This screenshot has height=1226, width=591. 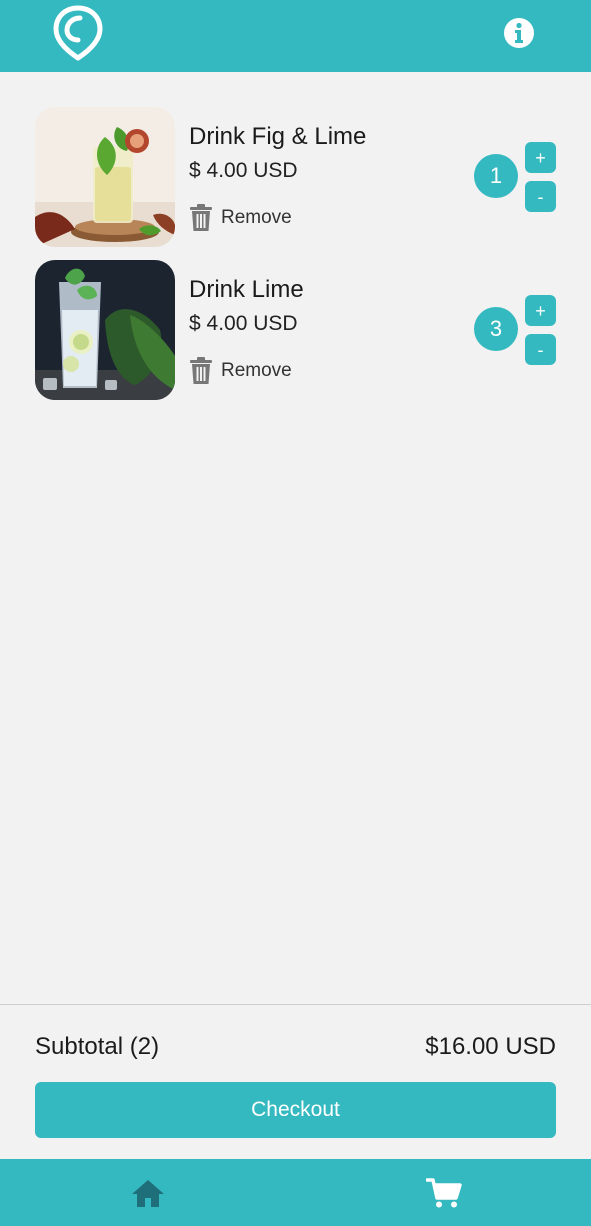 I want to click on bottom-navigation, so click(x=295, y=1192).